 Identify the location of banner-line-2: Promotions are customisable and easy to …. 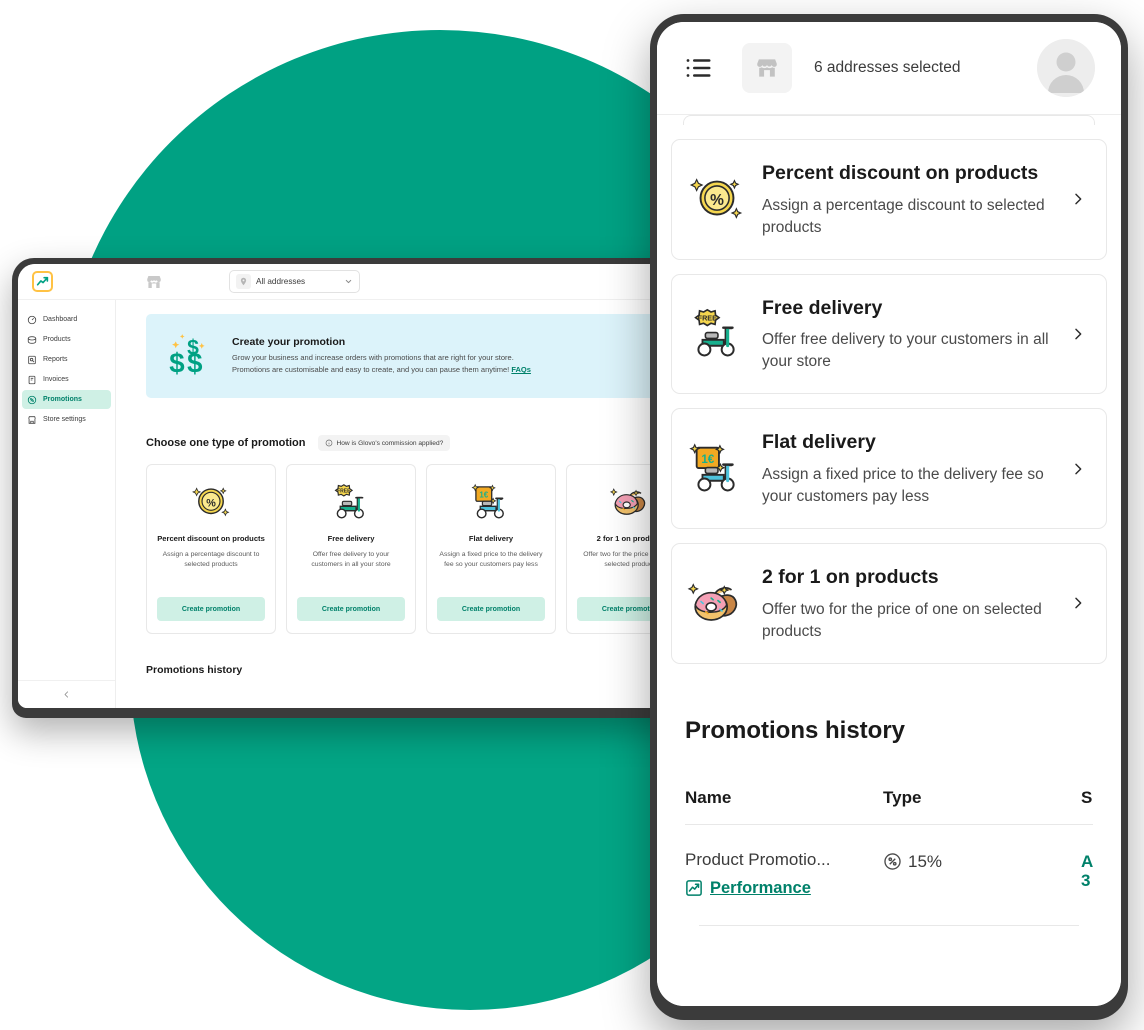
(371, 369).